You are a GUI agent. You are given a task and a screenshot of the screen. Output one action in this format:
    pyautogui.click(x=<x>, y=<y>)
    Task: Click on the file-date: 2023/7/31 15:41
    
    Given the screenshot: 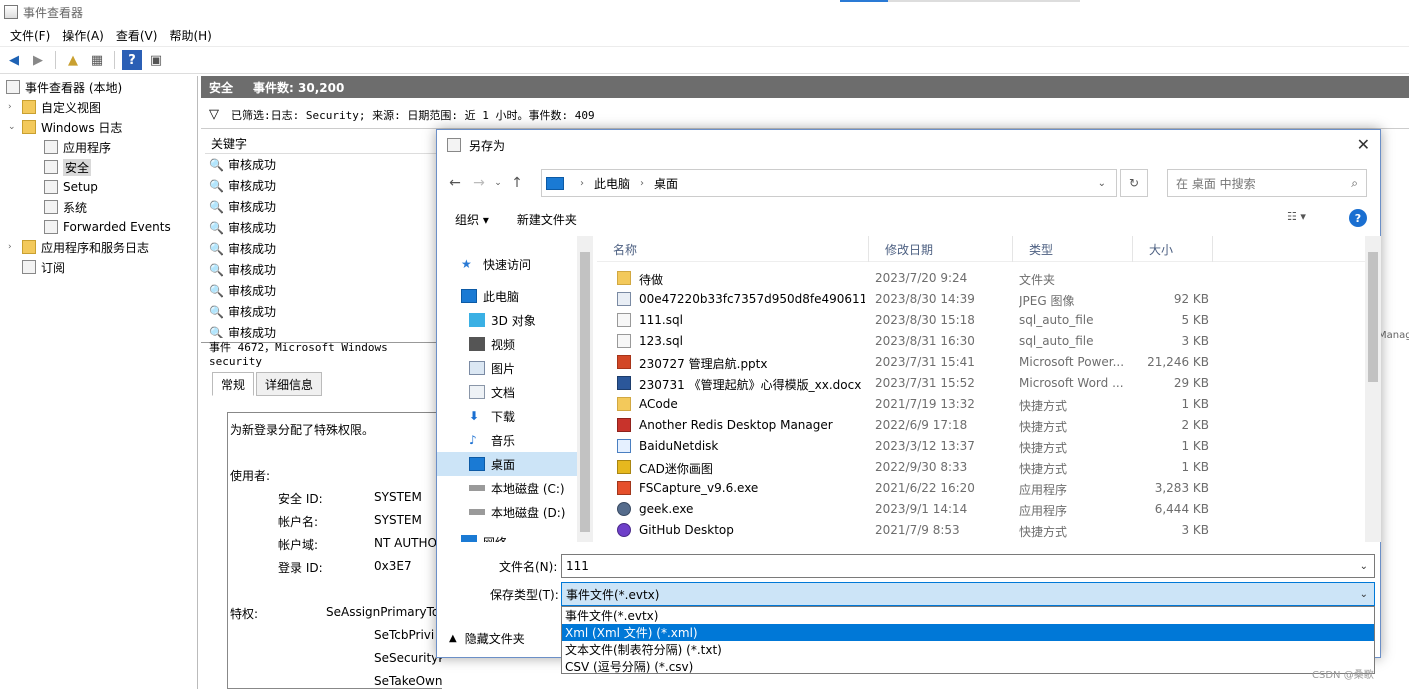 What is the action you would take?
    pyautogui.click(x=925, y=362)
    